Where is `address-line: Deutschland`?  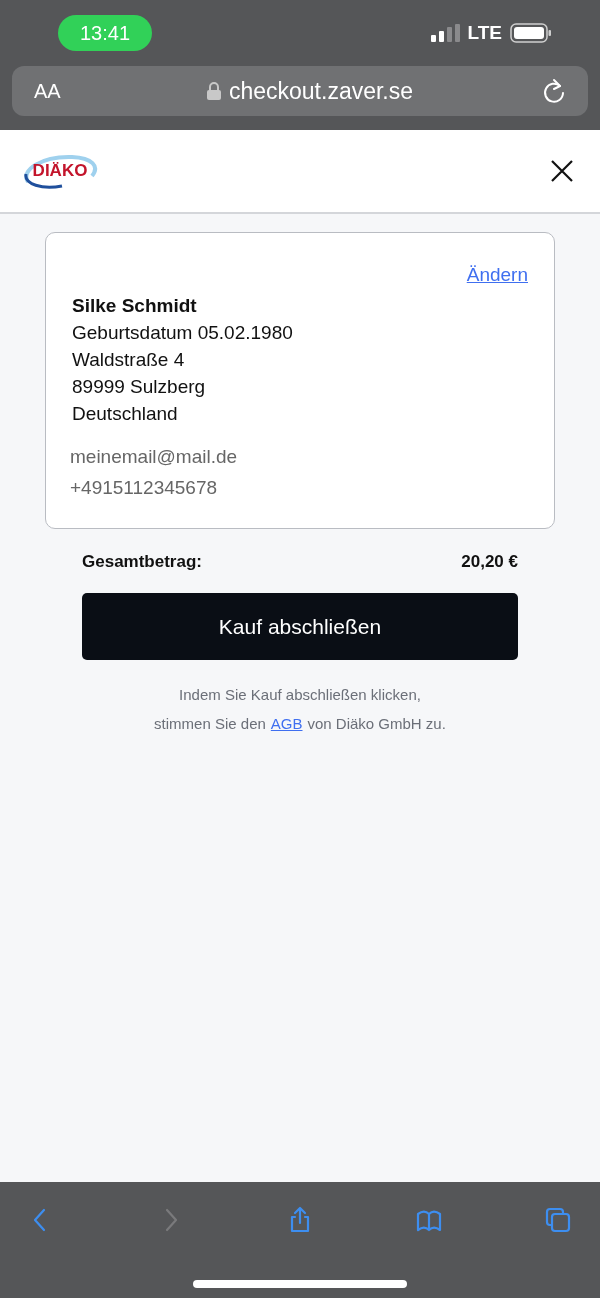 address-line: Deutschland is located at coordinates (125, 413).